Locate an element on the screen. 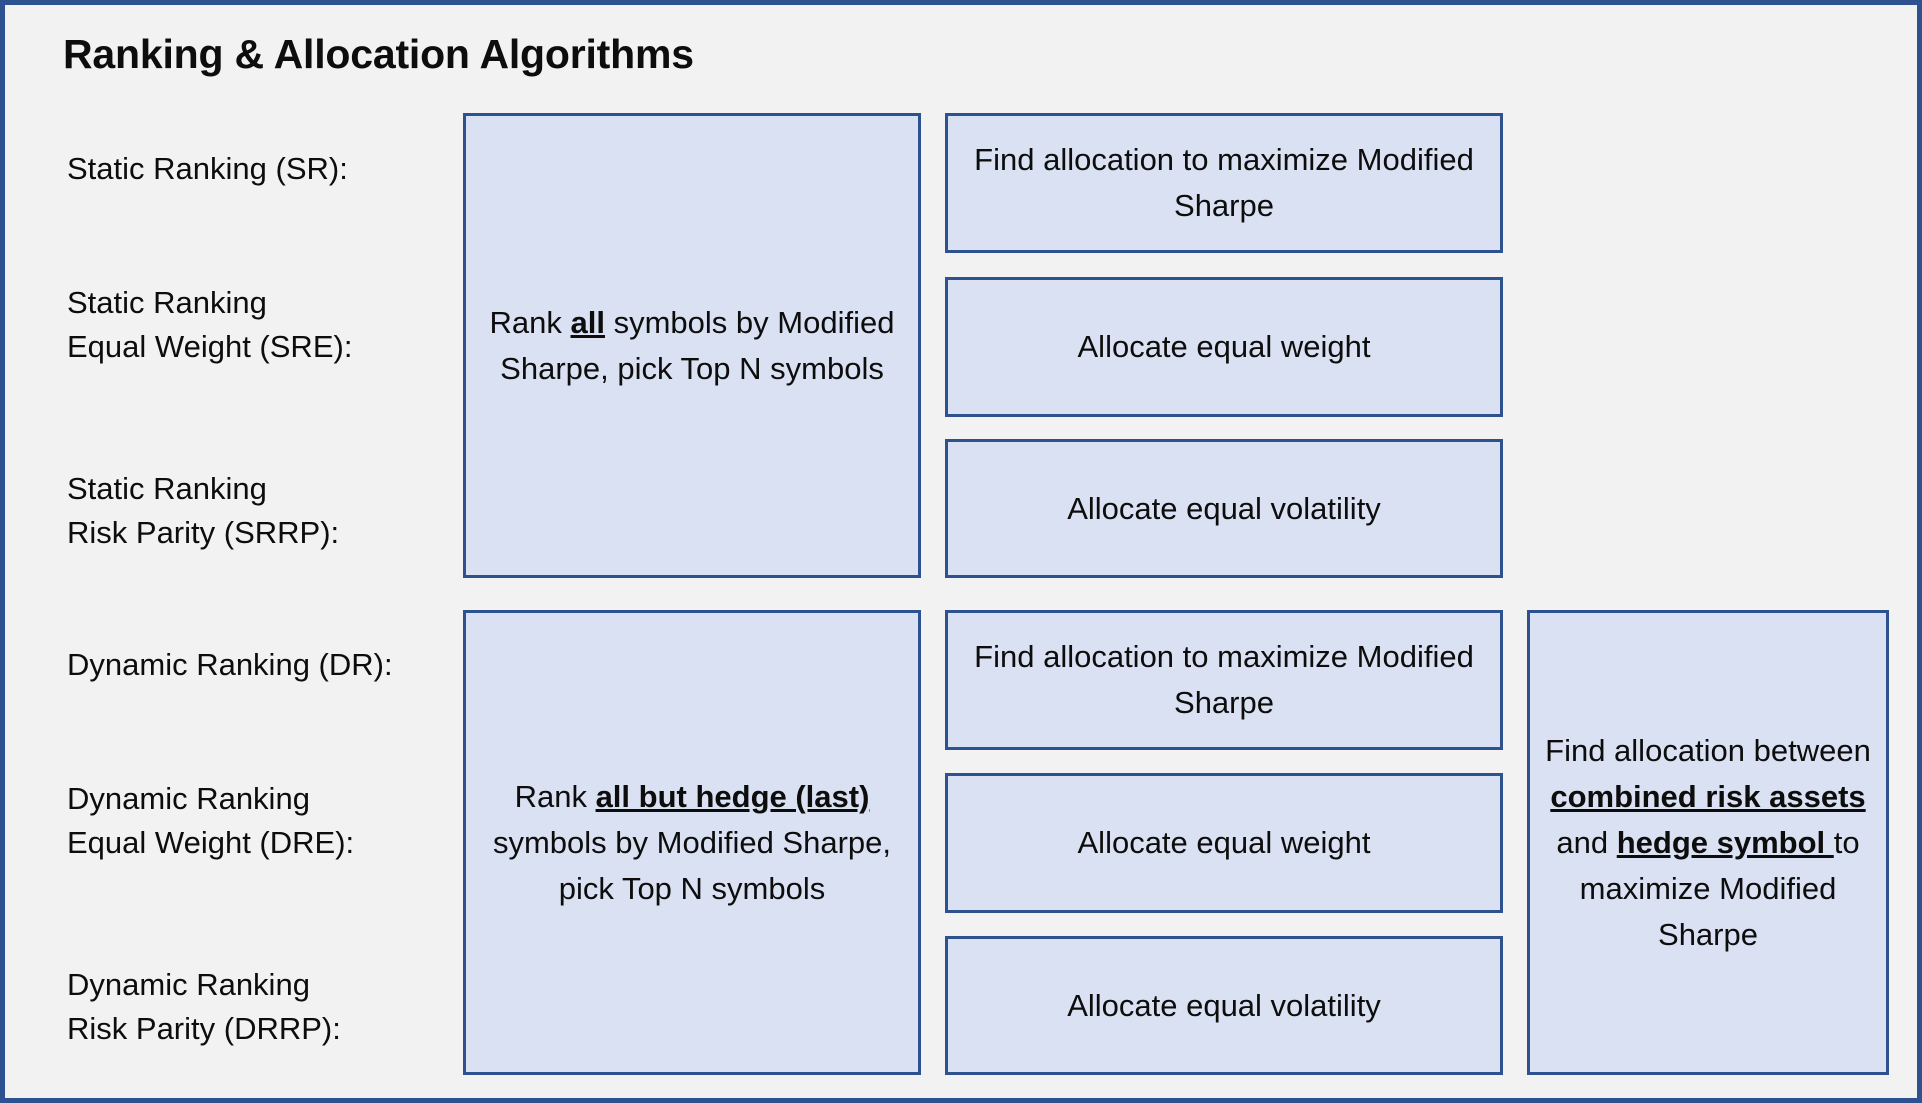 This screenshot has height=1103, width=1922. box-dre-allocation: Allocate equal weight is located at coordinates (1224, 843).